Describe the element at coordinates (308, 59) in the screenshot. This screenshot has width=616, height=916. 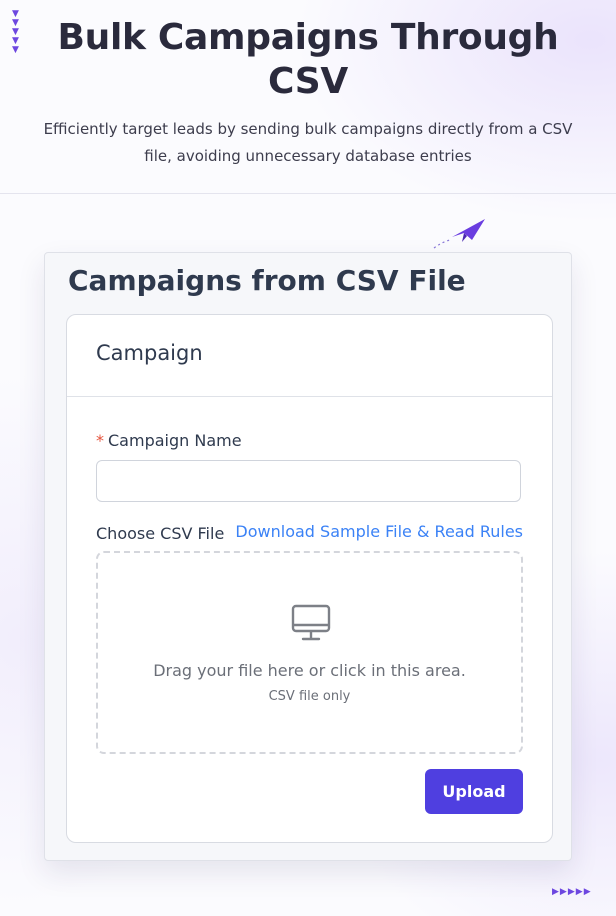
I see `page-title: Bulk Campaigns Through CSV` at that location.